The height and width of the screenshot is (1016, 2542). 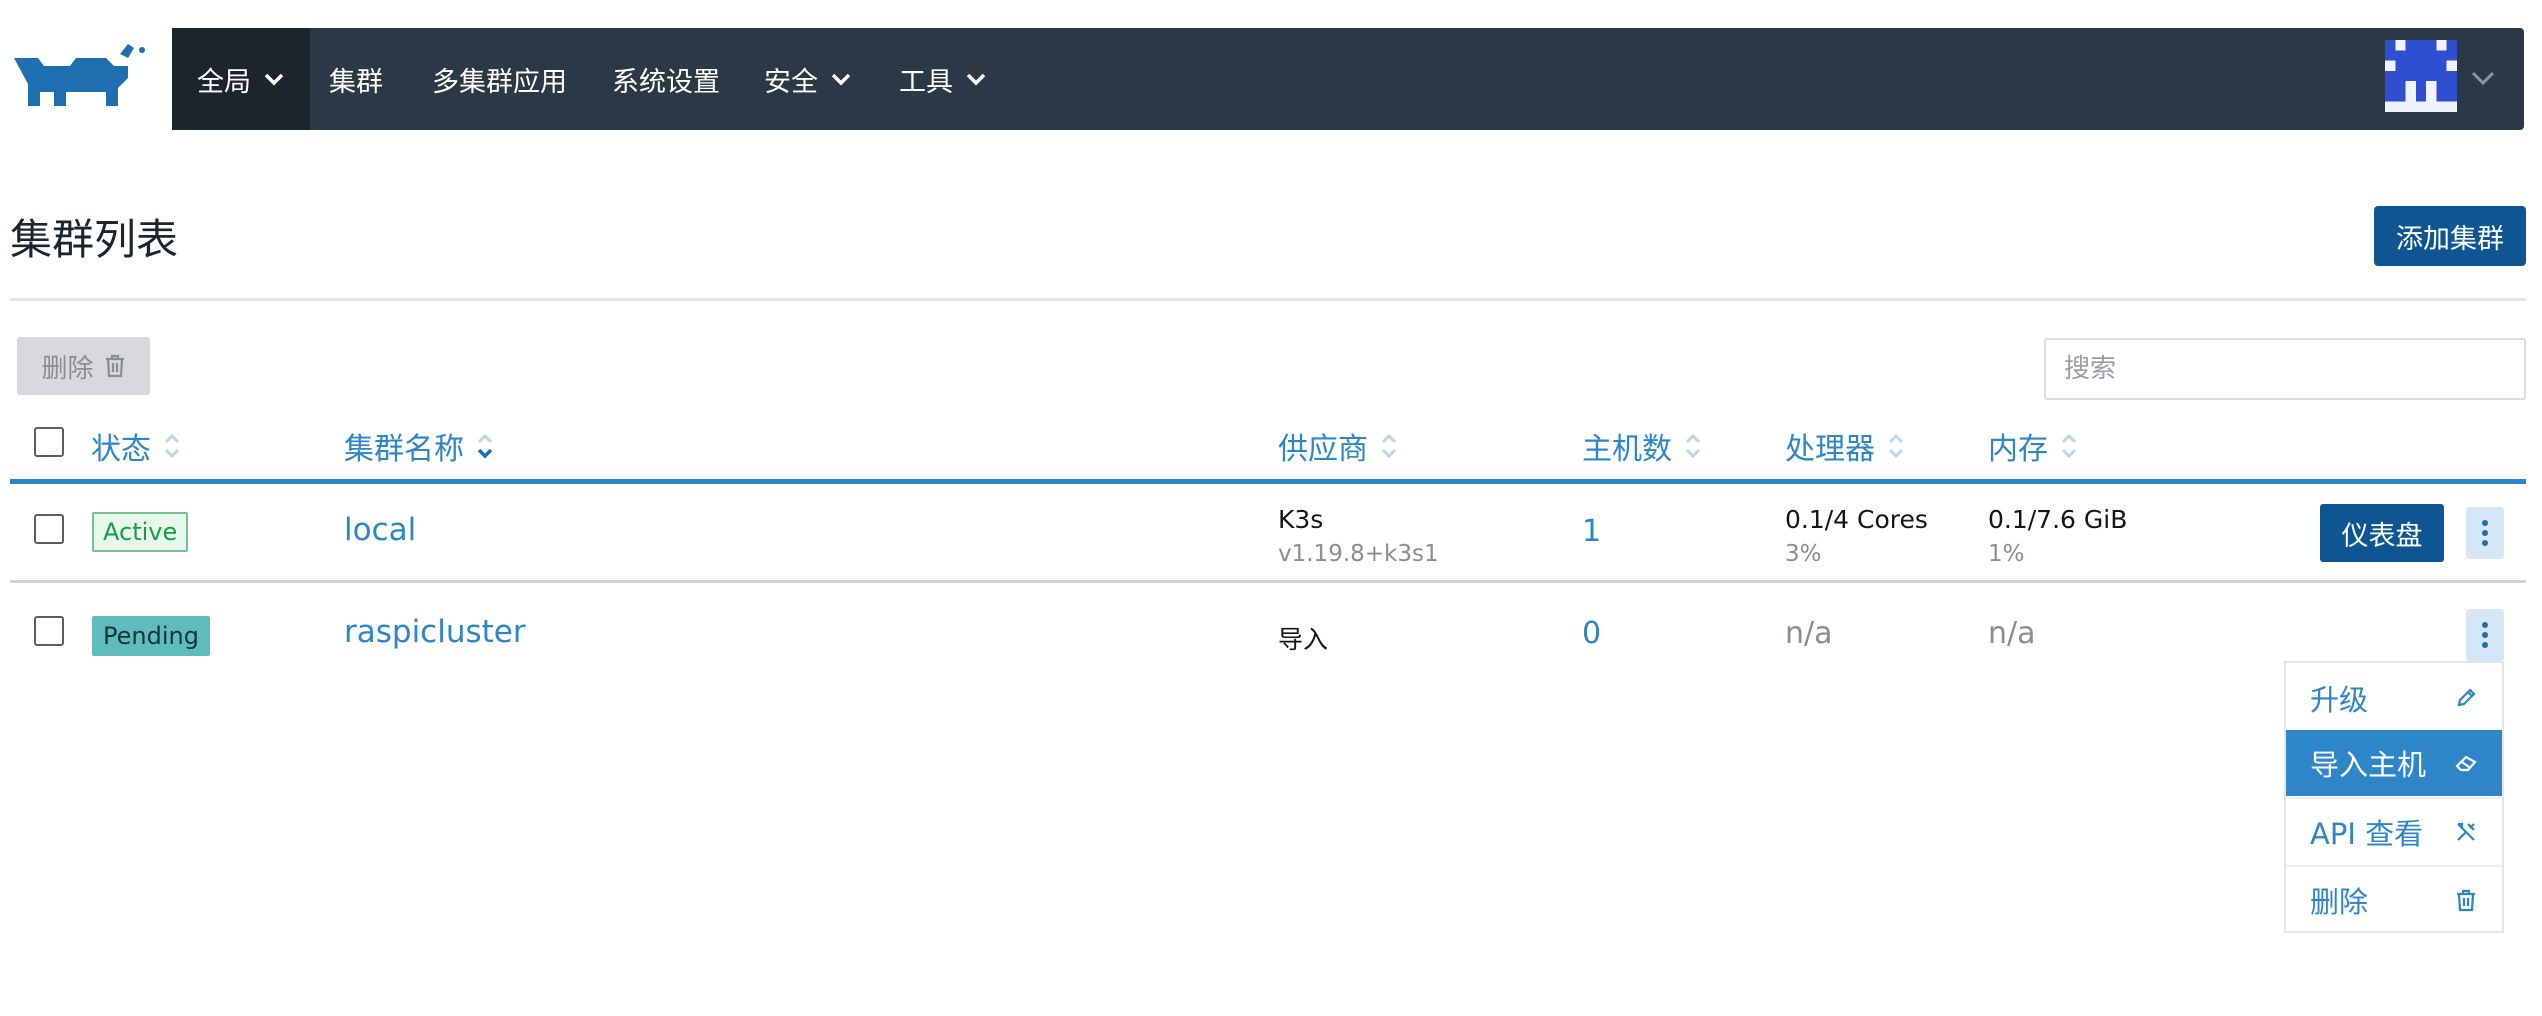 I want to click on host-count-link: 1, so click(x=1591, y=531).